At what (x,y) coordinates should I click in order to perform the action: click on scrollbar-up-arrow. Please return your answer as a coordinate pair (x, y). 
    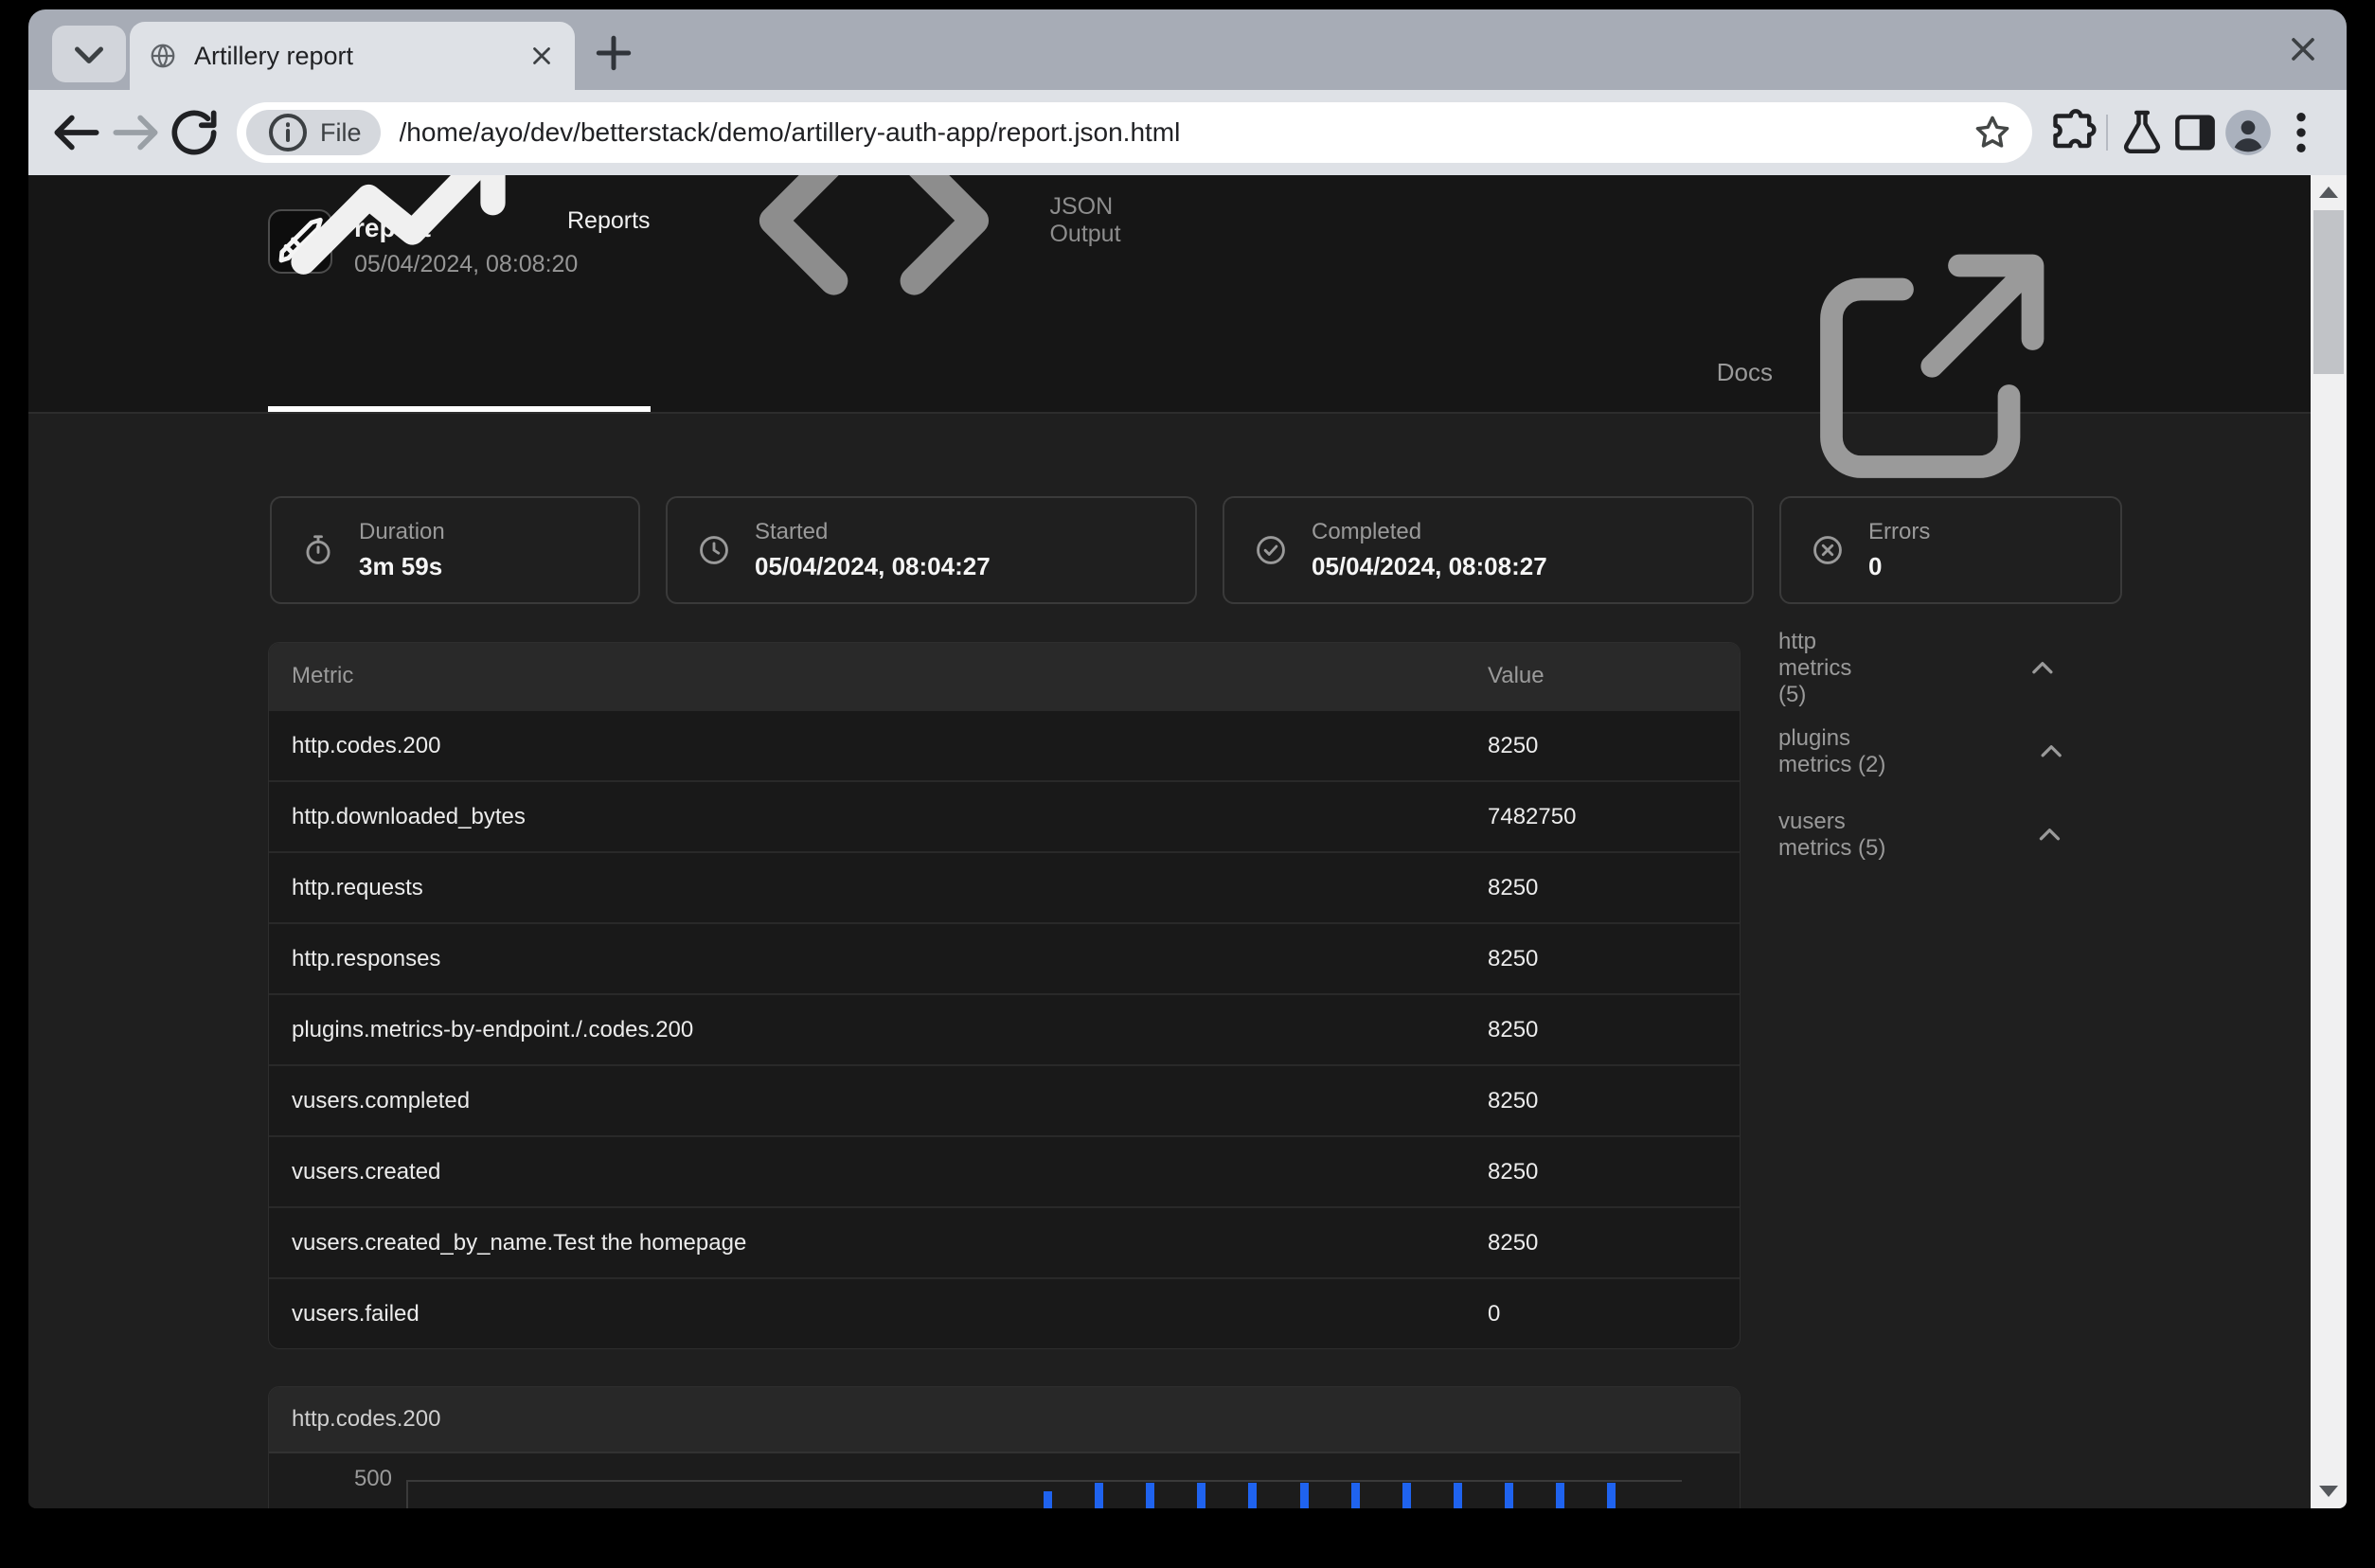
    Looking at the image, I should click on (2329, 192).